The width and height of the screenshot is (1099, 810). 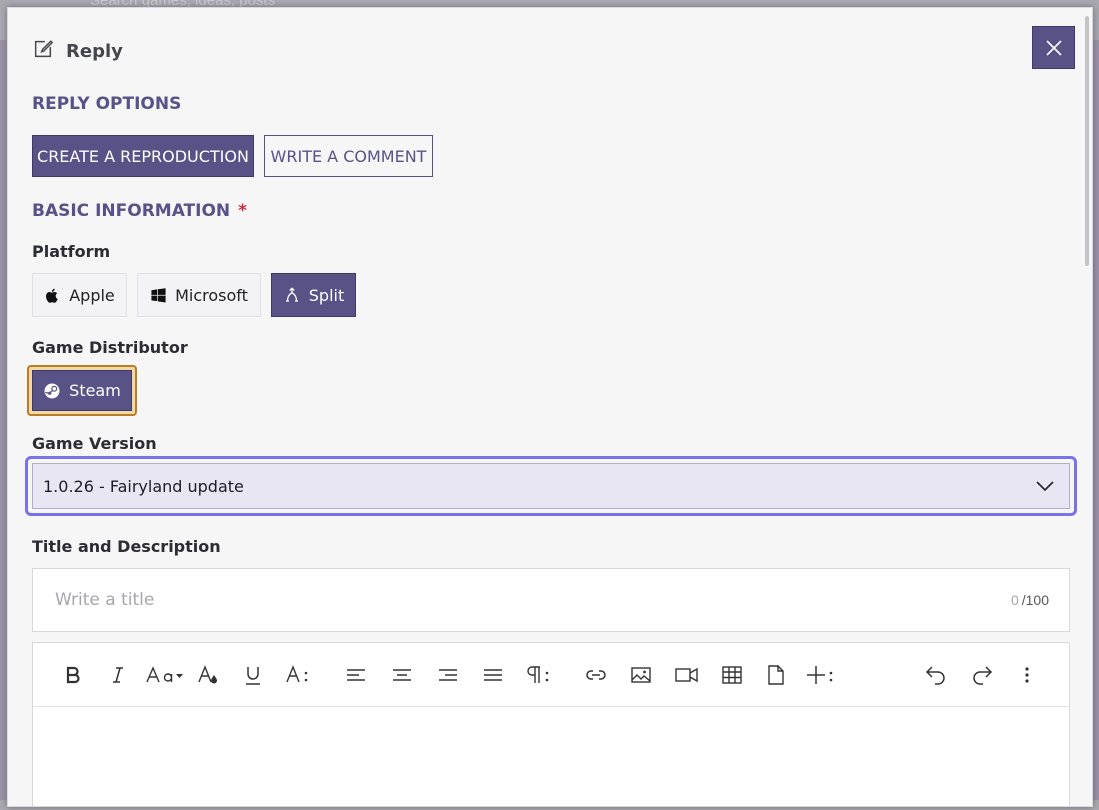 I want to click on link-icon, so click(x=596, y=675).